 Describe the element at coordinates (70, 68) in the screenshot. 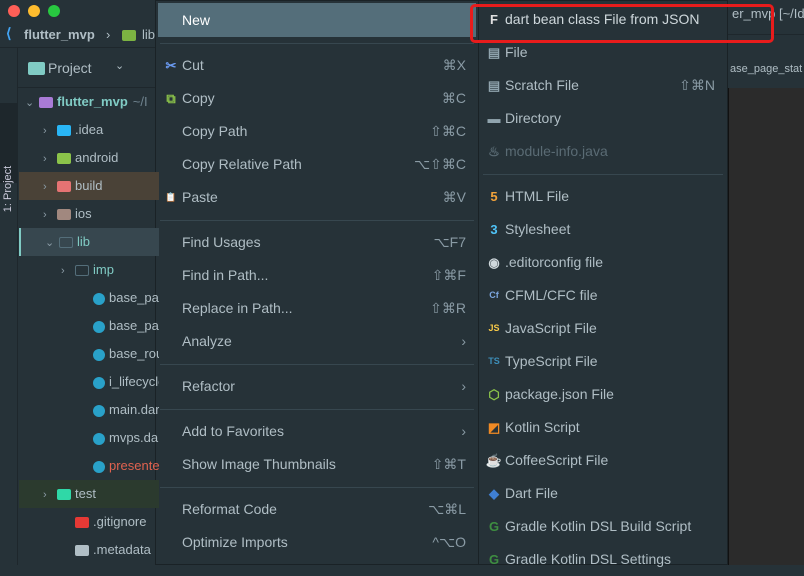

I see `project-view-selector: Project` at that location.